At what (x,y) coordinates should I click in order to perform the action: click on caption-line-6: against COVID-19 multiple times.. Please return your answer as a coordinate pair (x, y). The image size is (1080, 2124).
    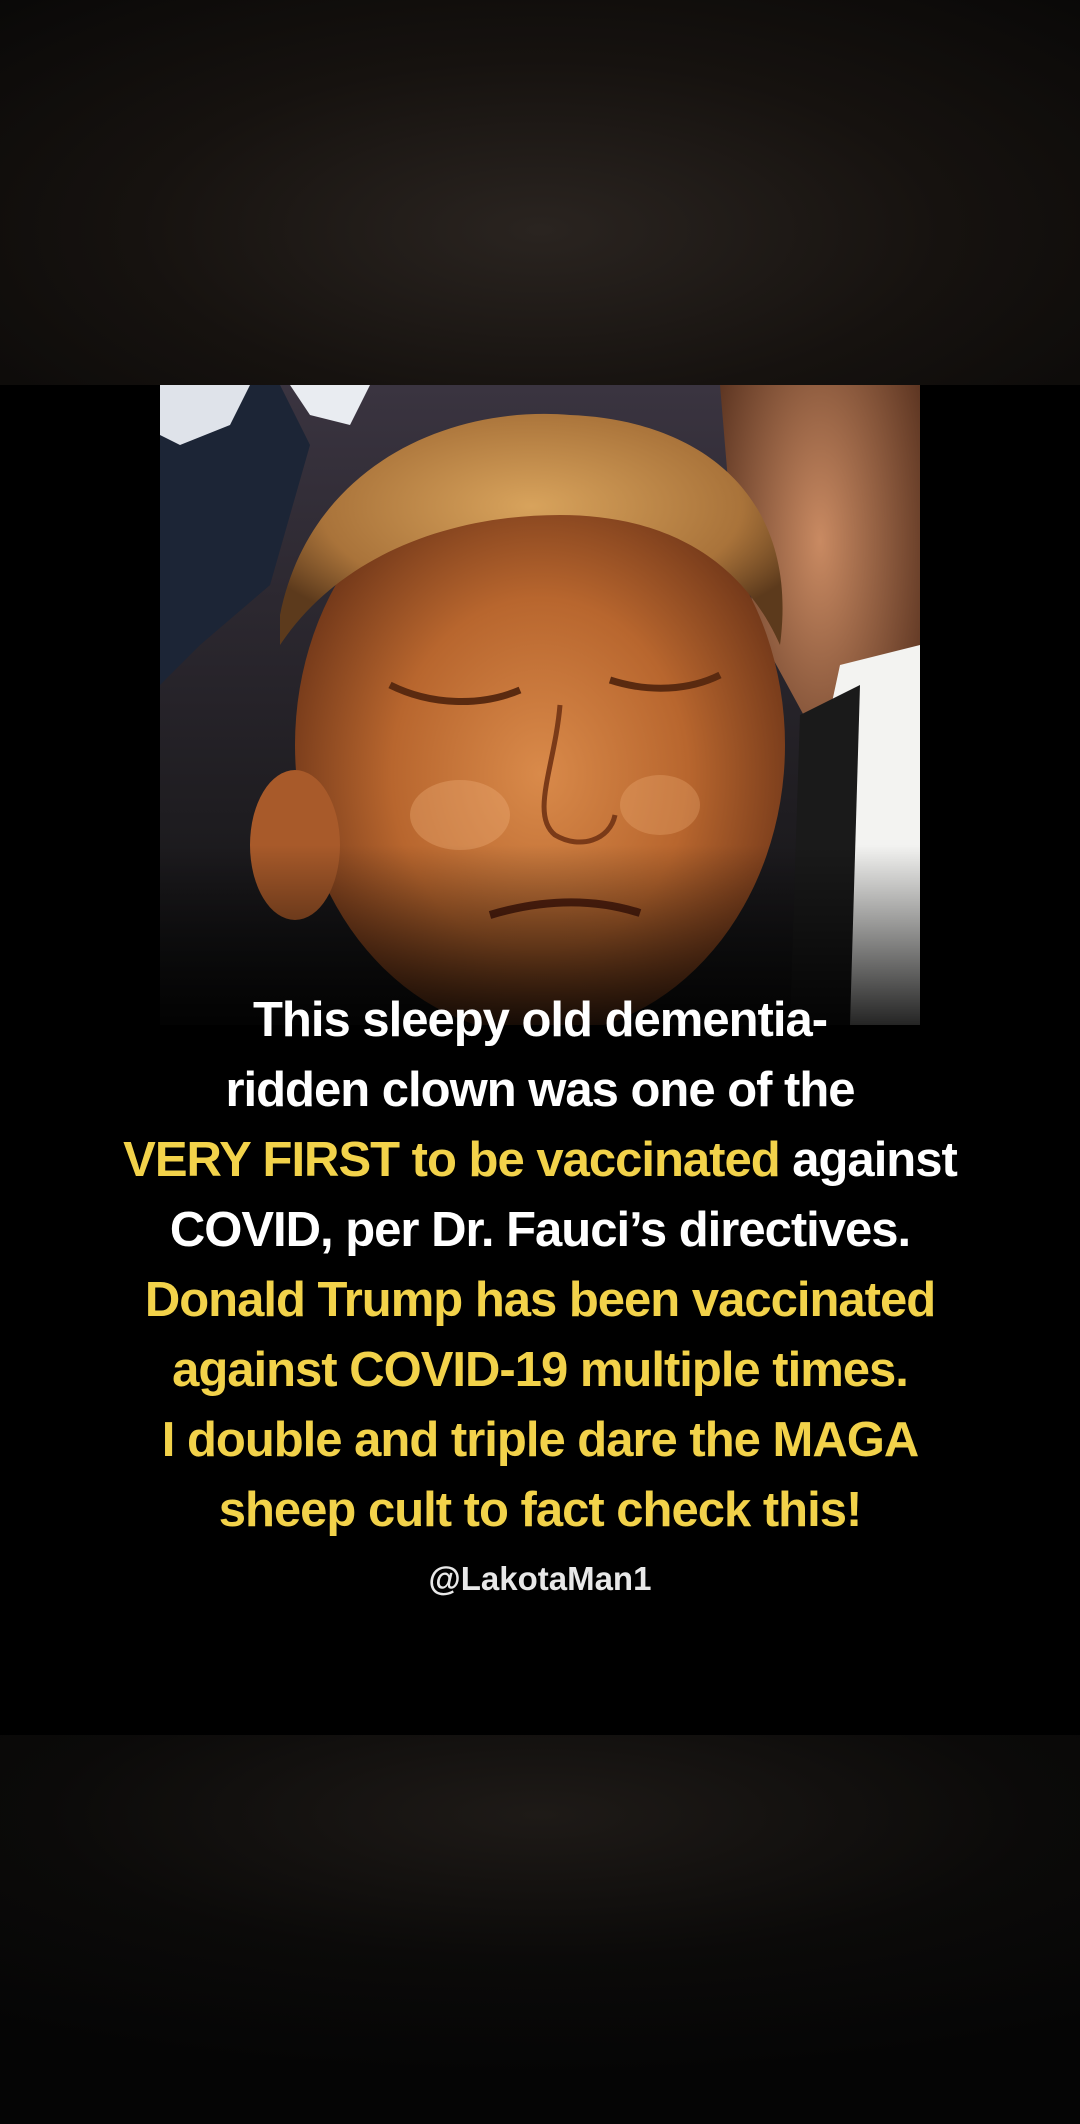
    Looking at the image, I should click on (540, 1370).